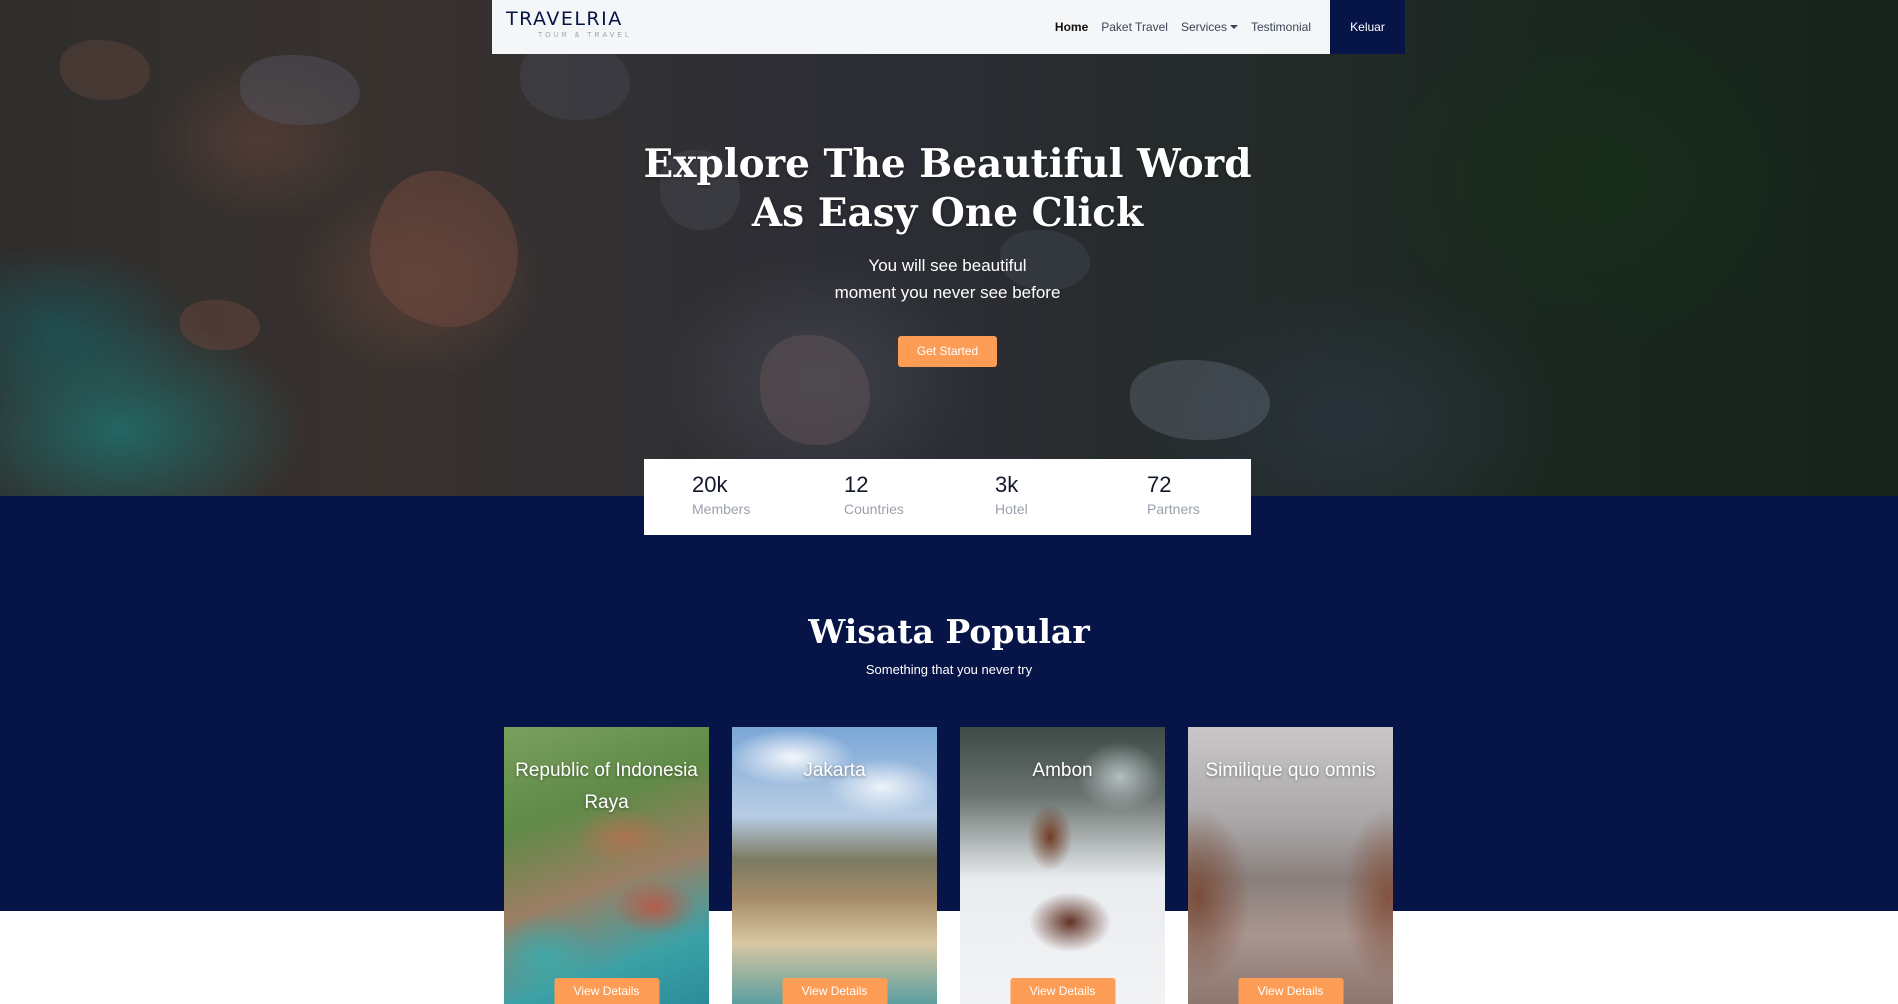  Describe the element at coordinates (949, 669) in the screenshot. I see `popular-section-subtitle: Something that you never try` at that location.